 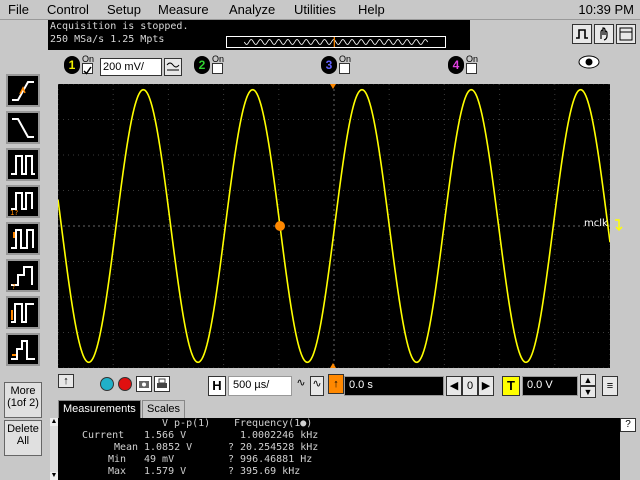 I want to click on meas-header-frequency: Frequency(1●), so click(x=273, y=423).